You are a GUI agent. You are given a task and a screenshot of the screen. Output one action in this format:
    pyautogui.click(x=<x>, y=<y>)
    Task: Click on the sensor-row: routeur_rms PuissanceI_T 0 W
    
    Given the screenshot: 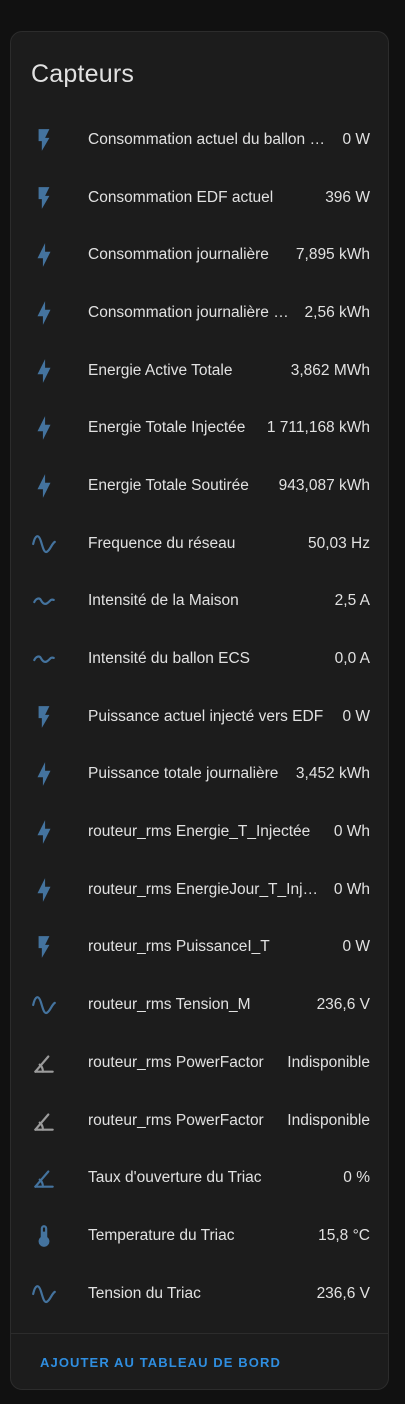 What is the action you would take?
    pyautogui.click(x=199, y=948)
    